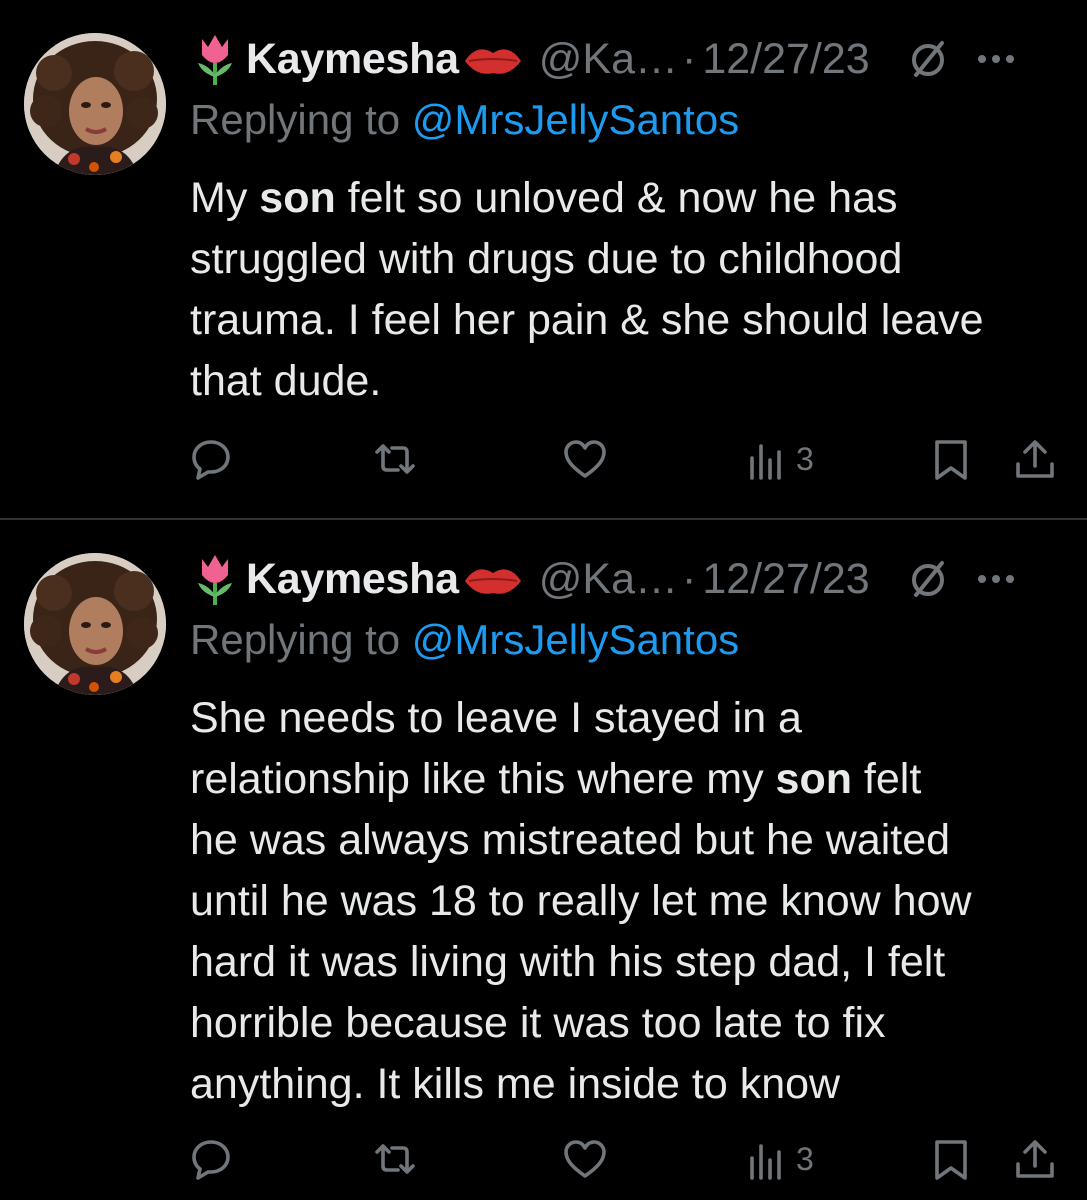 The image size is (1087, 1200). What do you see at coordinates (630, 381) in the screenshot?
I see `tweet-line: that dude.` at bounding box center [630, 381].